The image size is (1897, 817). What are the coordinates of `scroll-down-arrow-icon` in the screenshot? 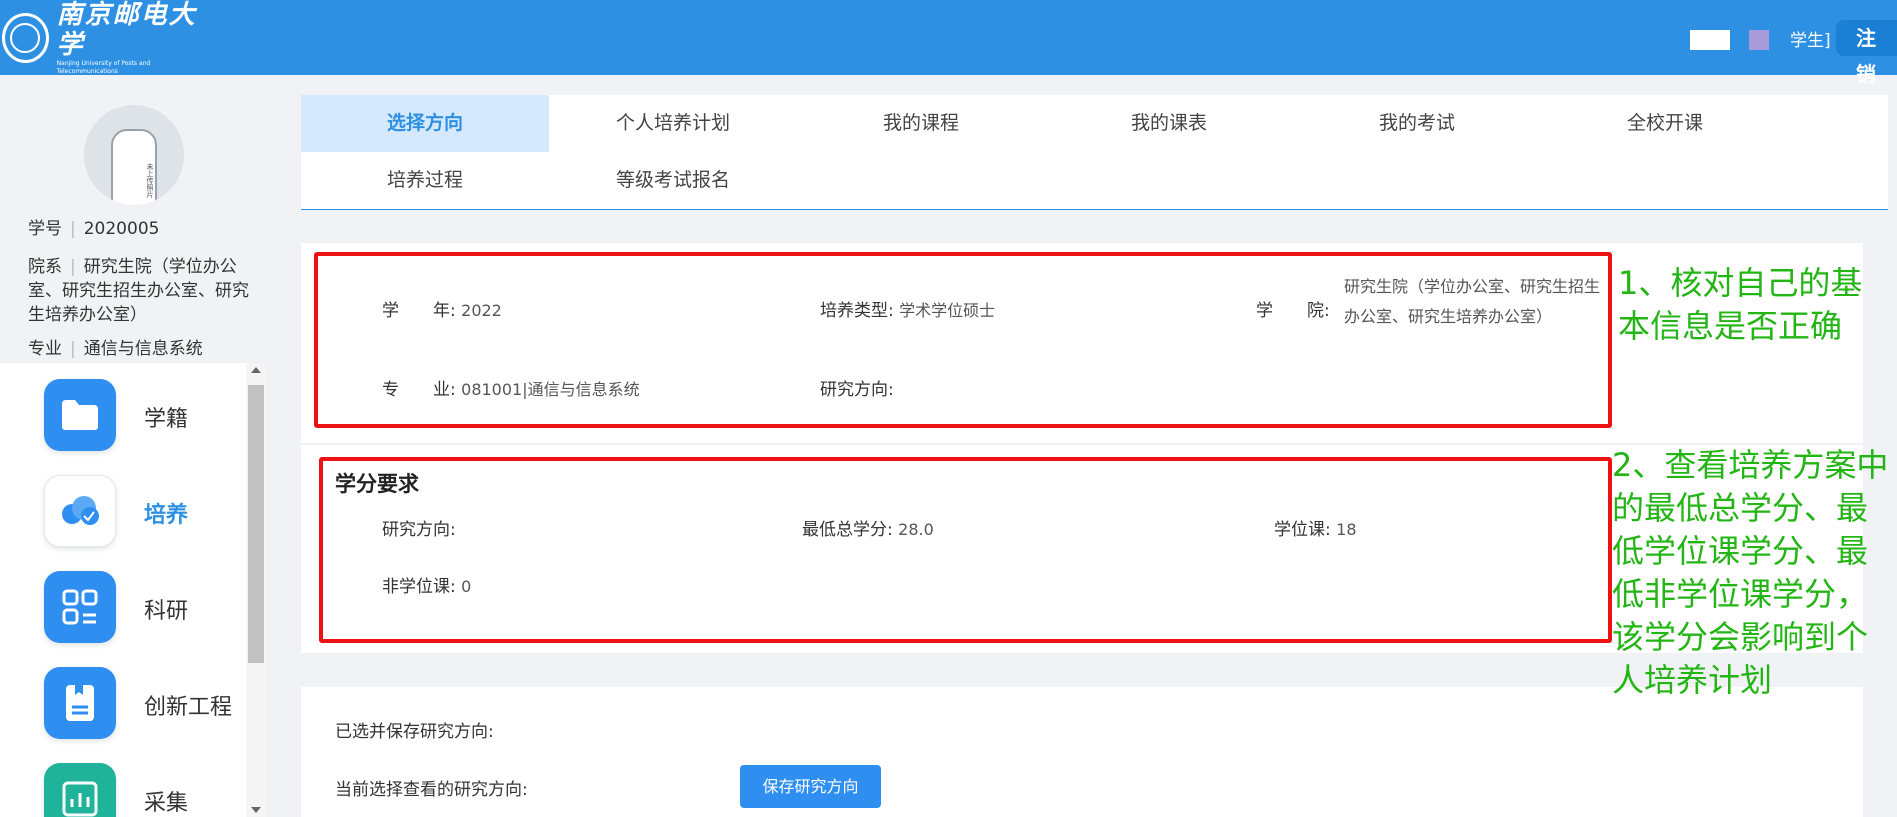 It's located at (256, 810).